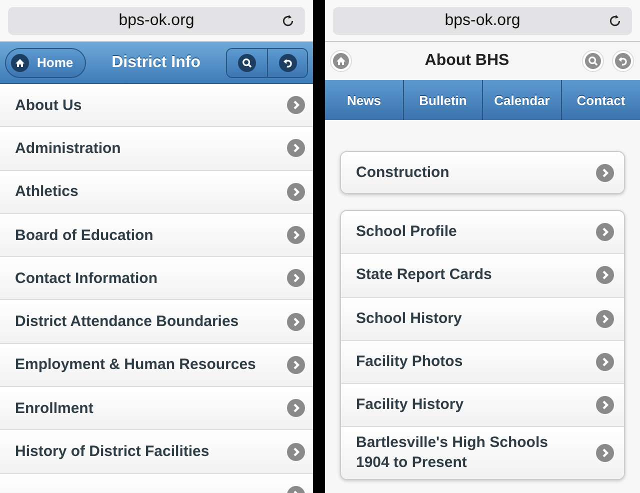 This screenshot has width=640, height=493. Describe the element at coordinates (409, 362) in the screenshot. I see `list-item-label: Facility Photos` at that location.